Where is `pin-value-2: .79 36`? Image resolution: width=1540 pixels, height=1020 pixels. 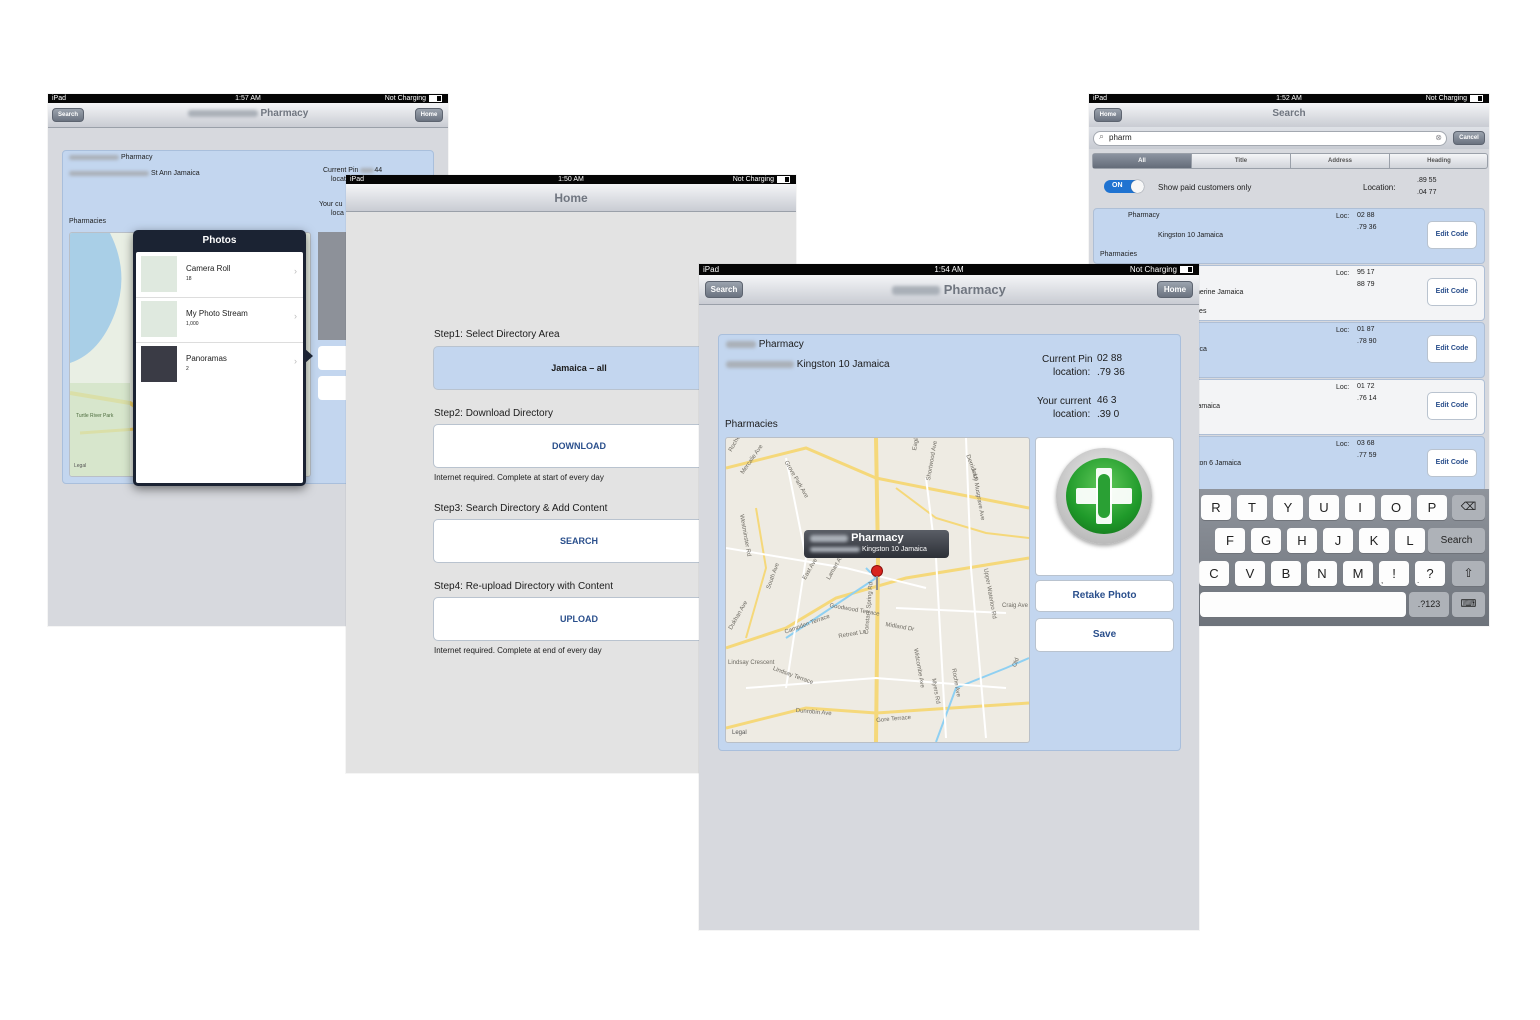
pin-value-2: .79 36 is located at coordinates (1111, 372).